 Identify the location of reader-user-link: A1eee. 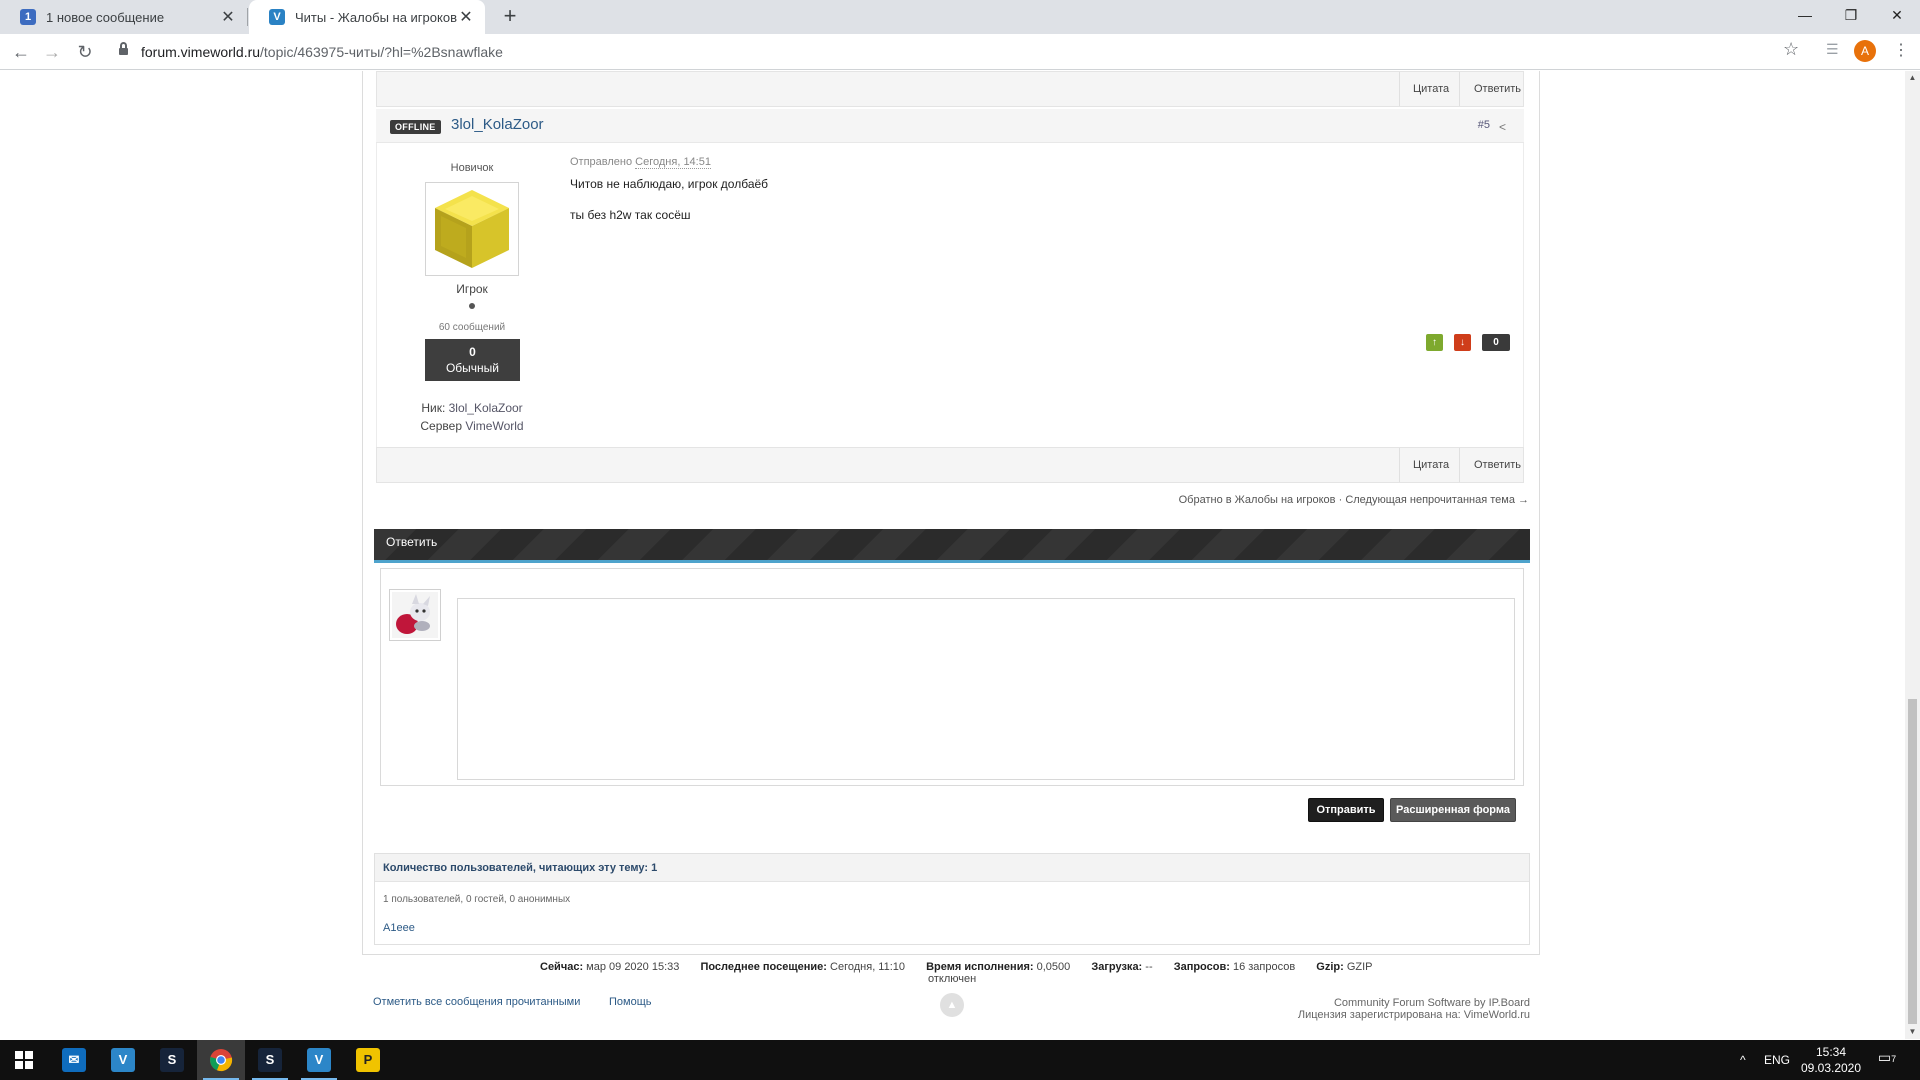
(399, 928).